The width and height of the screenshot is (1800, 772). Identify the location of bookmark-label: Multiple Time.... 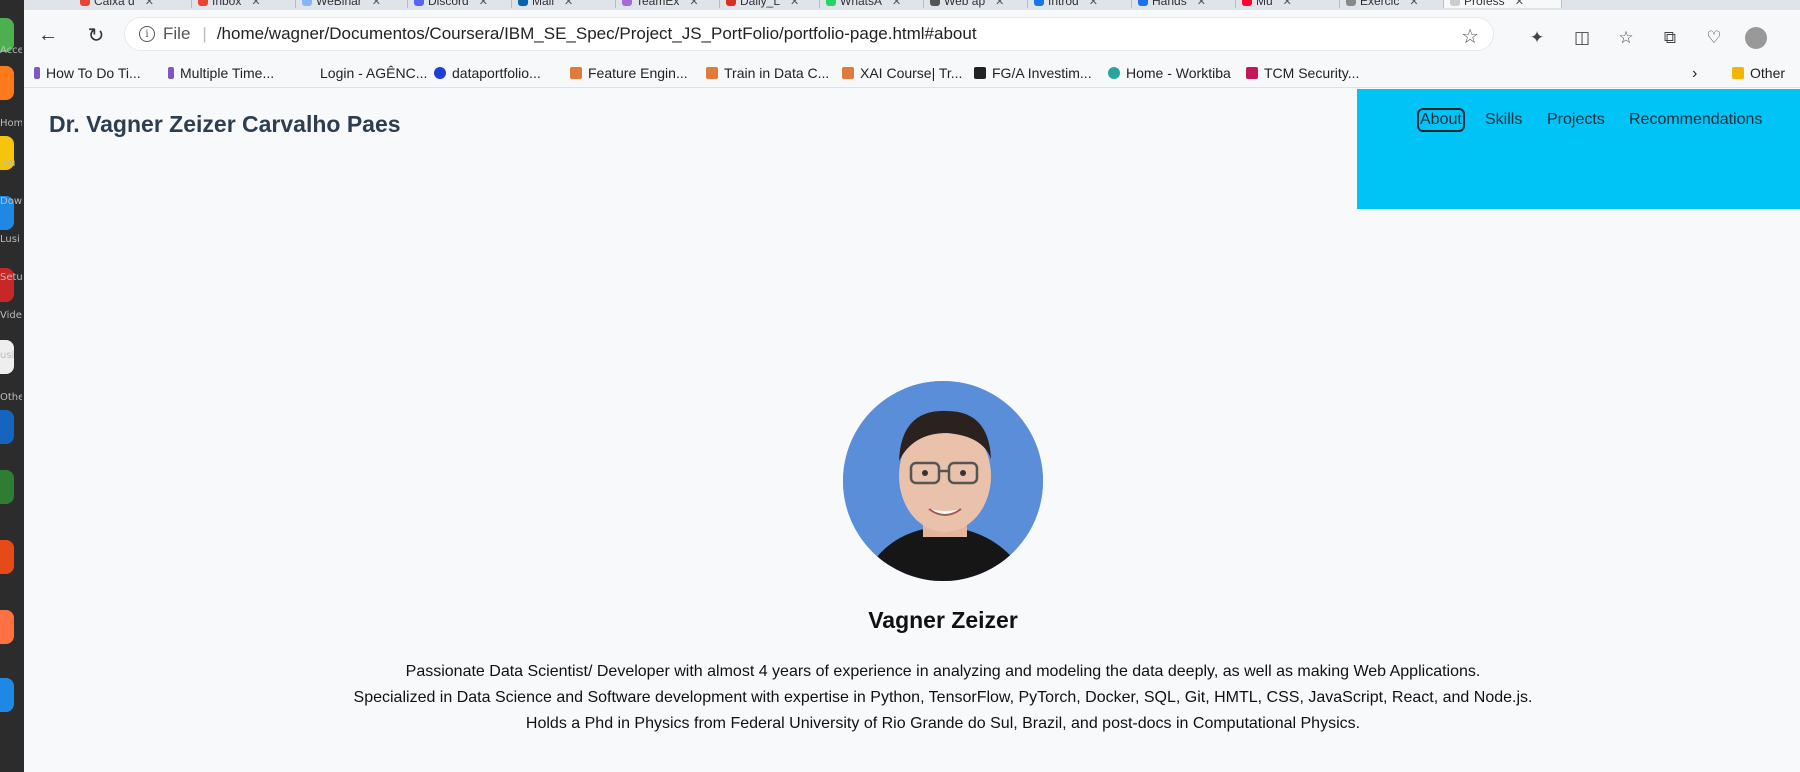
(227, 73).